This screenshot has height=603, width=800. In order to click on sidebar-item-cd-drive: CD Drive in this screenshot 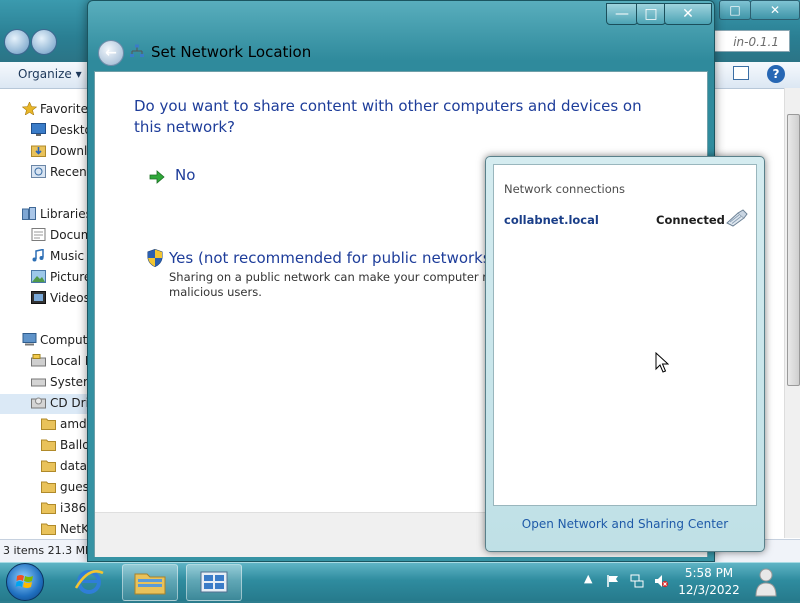, I will do `click(71, 403)`.